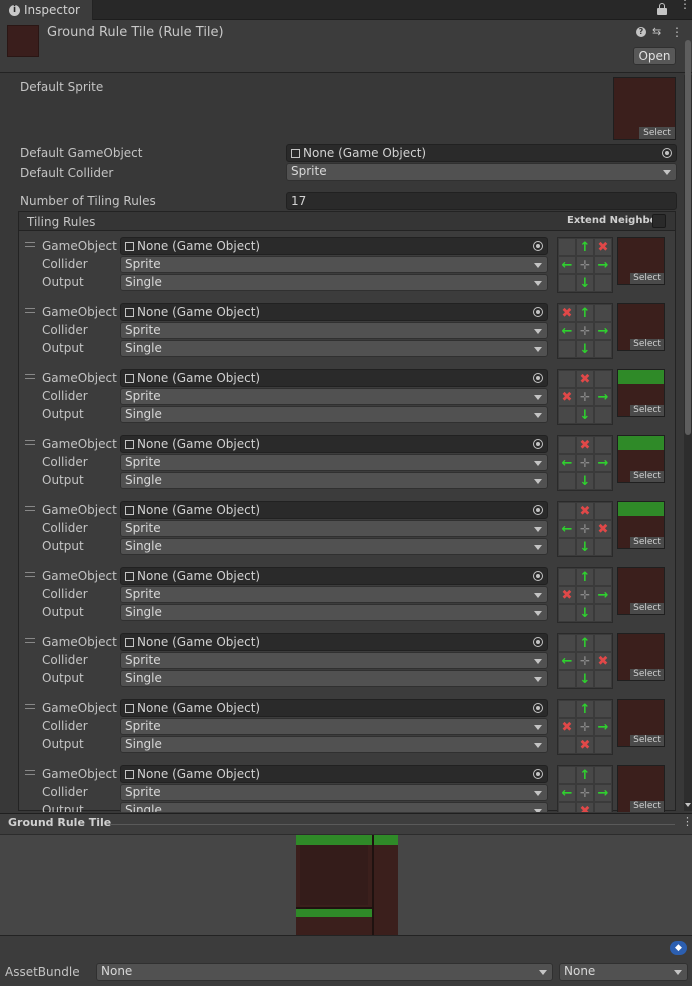  What do you see at coordinates (688, 237) in the screenshot?
I see `scrollbar-thumb` at bounding box center [688, 237].